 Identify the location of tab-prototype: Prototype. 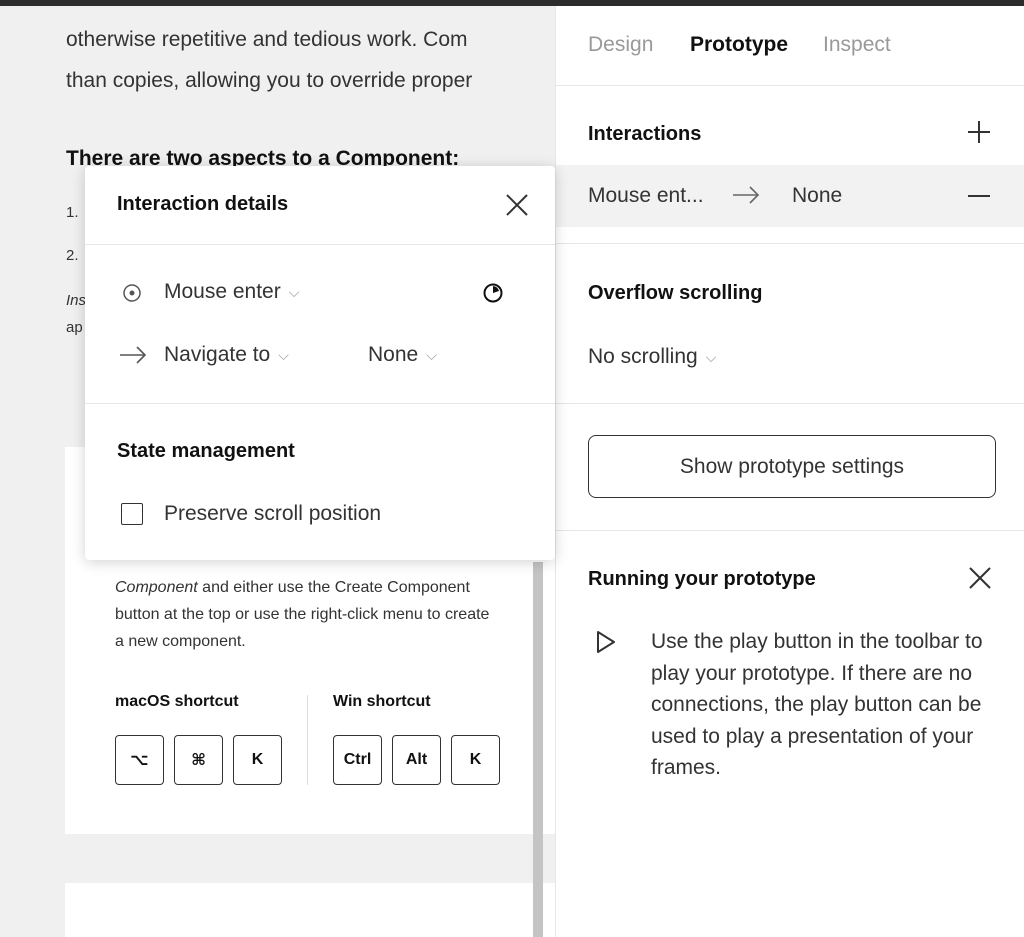
(739, 45).